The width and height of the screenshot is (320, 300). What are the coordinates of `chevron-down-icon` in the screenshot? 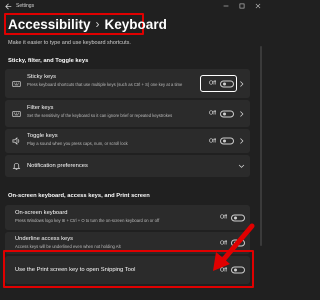 It's located at (241, 166).